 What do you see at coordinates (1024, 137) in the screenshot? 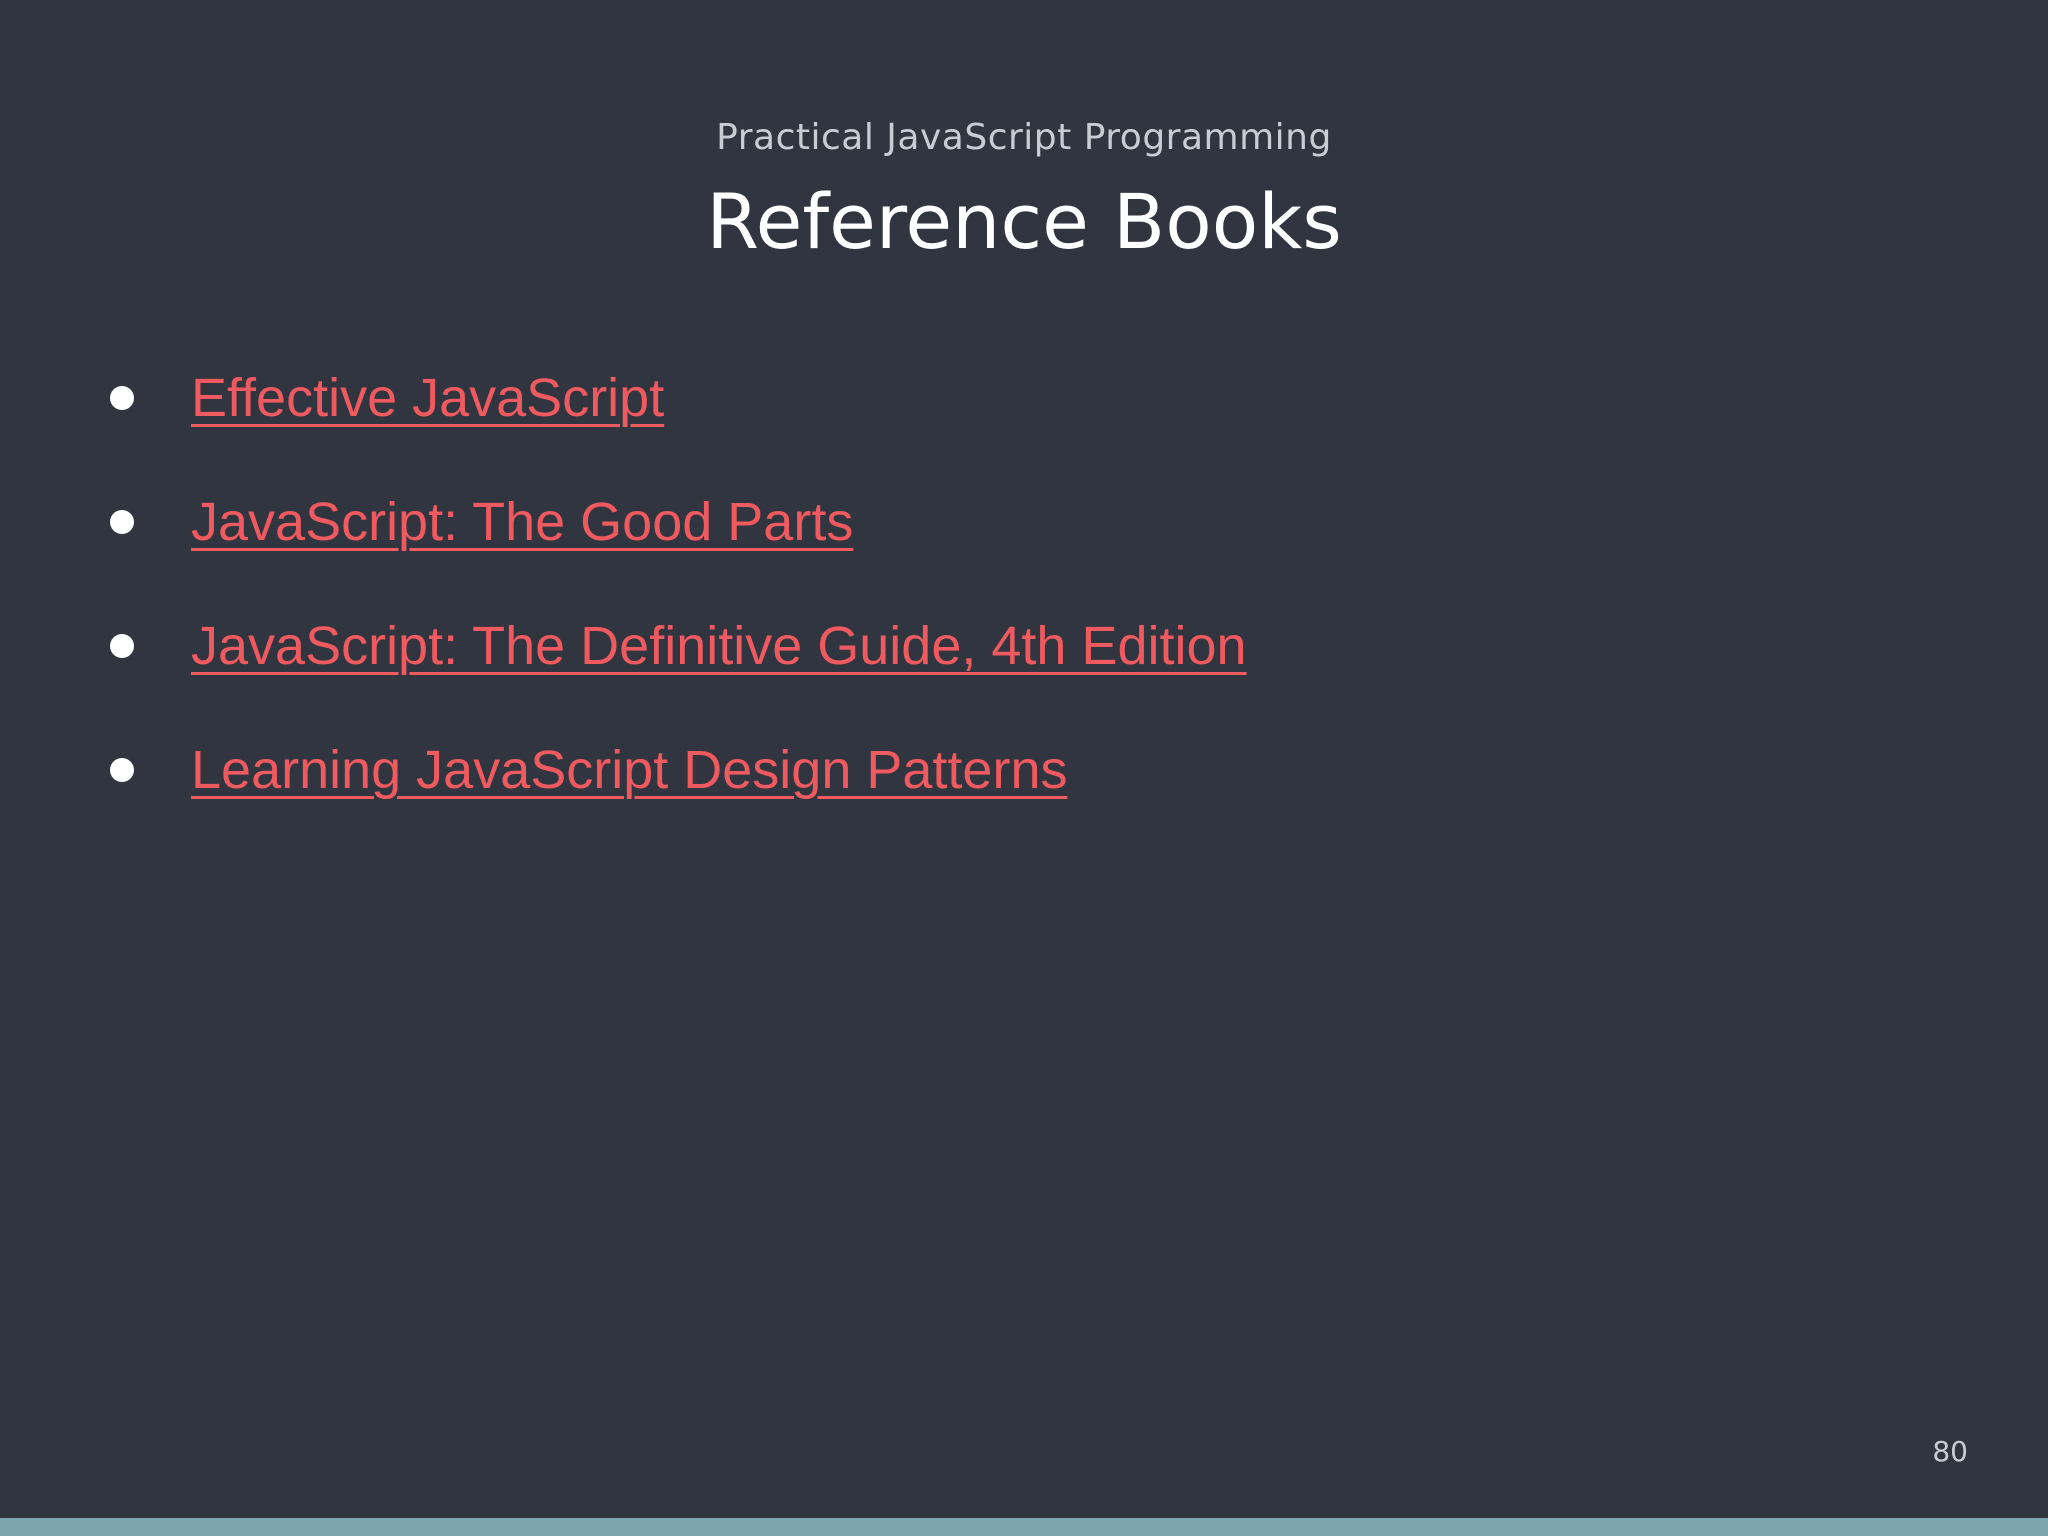
I see `deck-title: Practical JavaScript Programming` at bounding box center [1024, 137].